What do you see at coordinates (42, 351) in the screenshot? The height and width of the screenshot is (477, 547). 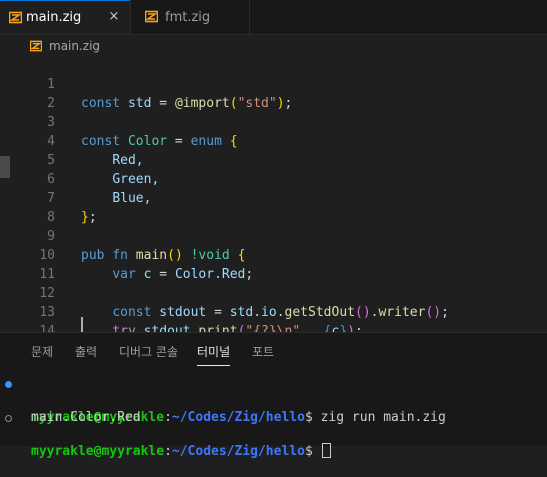 I see `tab-problems: 문제` at bounding box center [42, 351].